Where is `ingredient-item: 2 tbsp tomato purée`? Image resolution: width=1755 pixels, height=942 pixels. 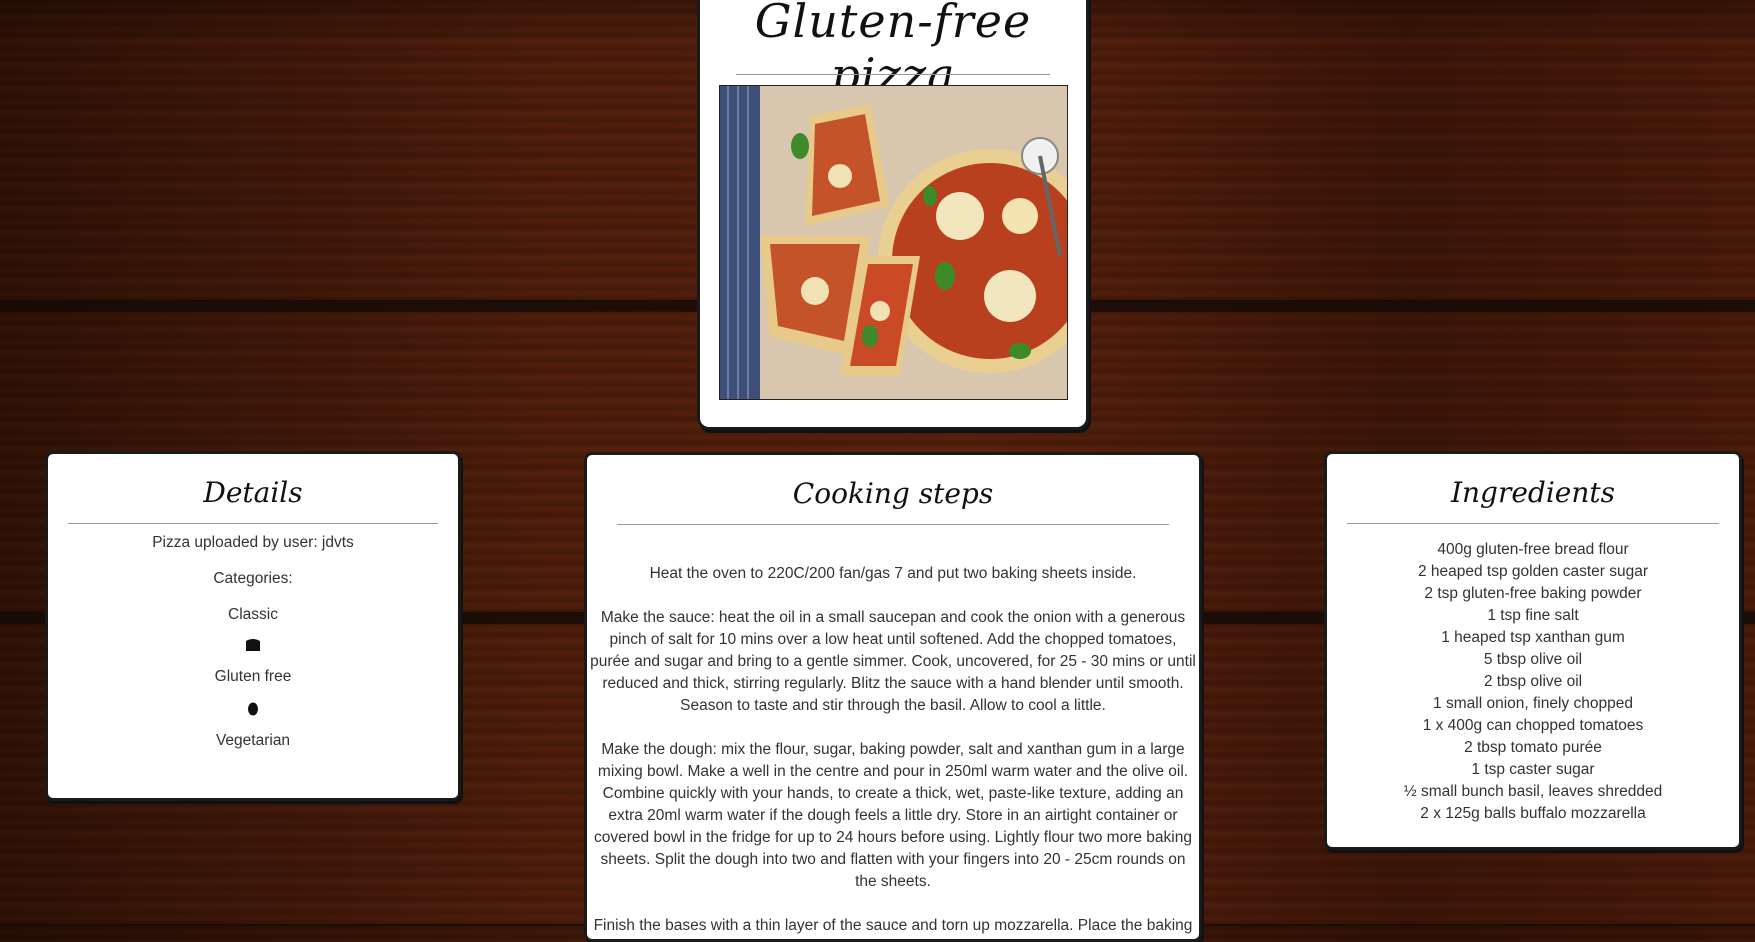 ingredient-item: 2 tbsp tomato purée is located at coordinates (1533, 747).